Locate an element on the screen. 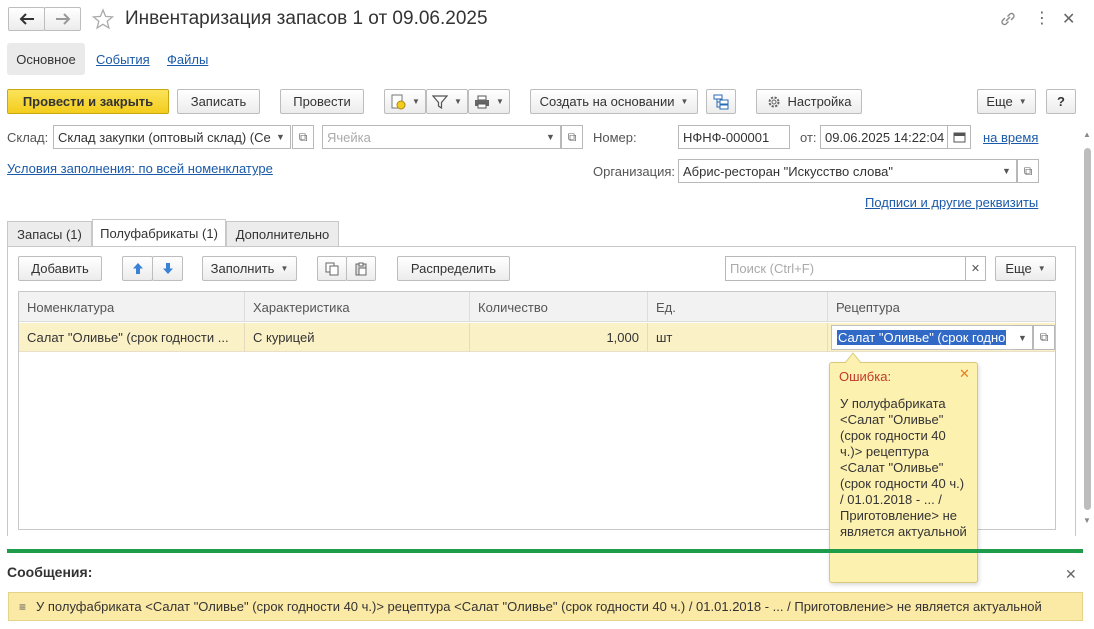  filter-button: ▼ is located at coordinates (447, 101).